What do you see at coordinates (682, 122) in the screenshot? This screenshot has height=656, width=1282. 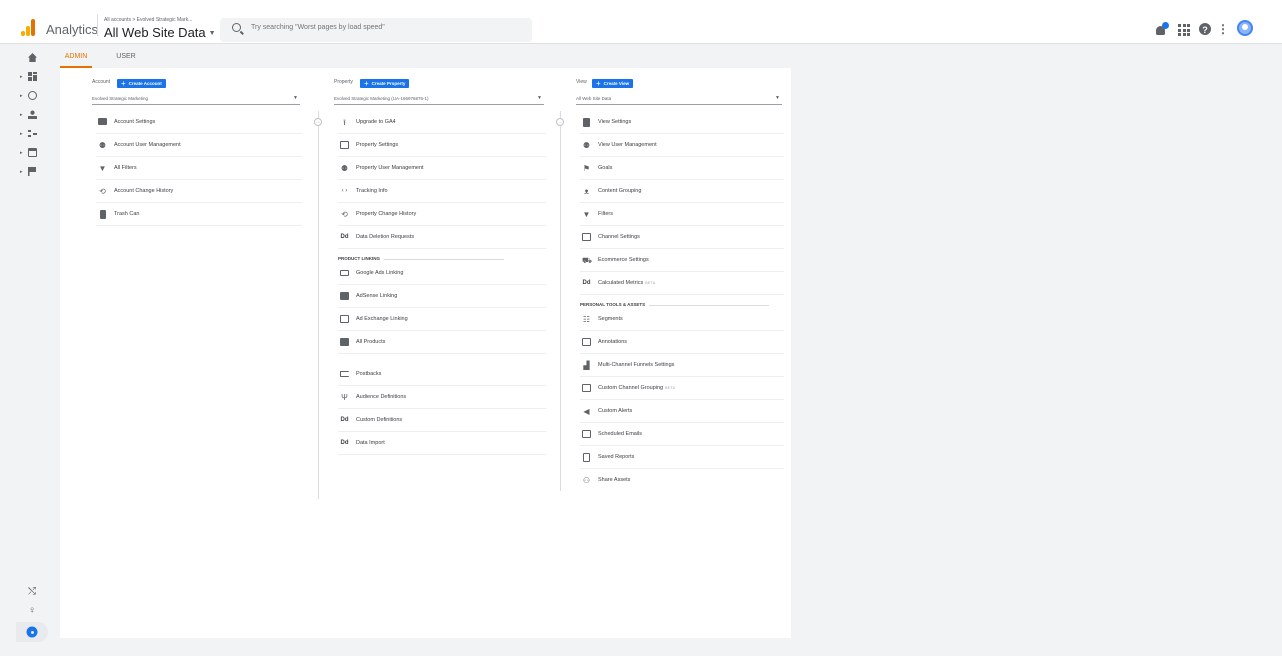 I see `view-settings-row: View Settings` at bounding box center [682, 122].